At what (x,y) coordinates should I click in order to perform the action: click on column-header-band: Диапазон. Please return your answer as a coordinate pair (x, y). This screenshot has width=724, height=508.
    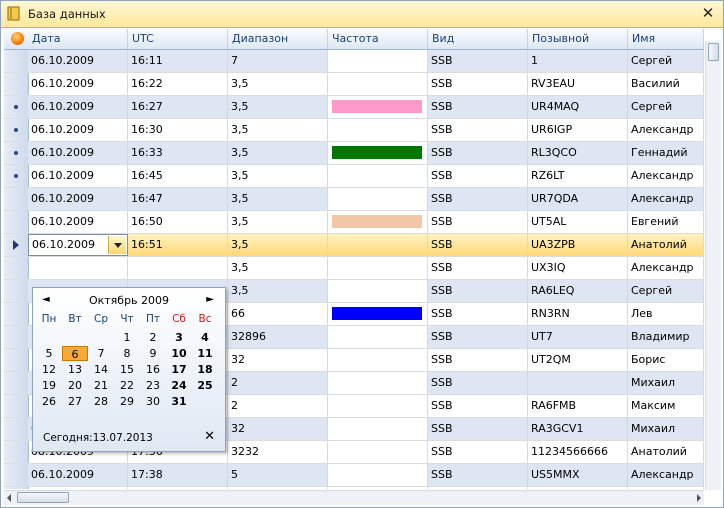
    Looking at the image, I should click on (278, 39).